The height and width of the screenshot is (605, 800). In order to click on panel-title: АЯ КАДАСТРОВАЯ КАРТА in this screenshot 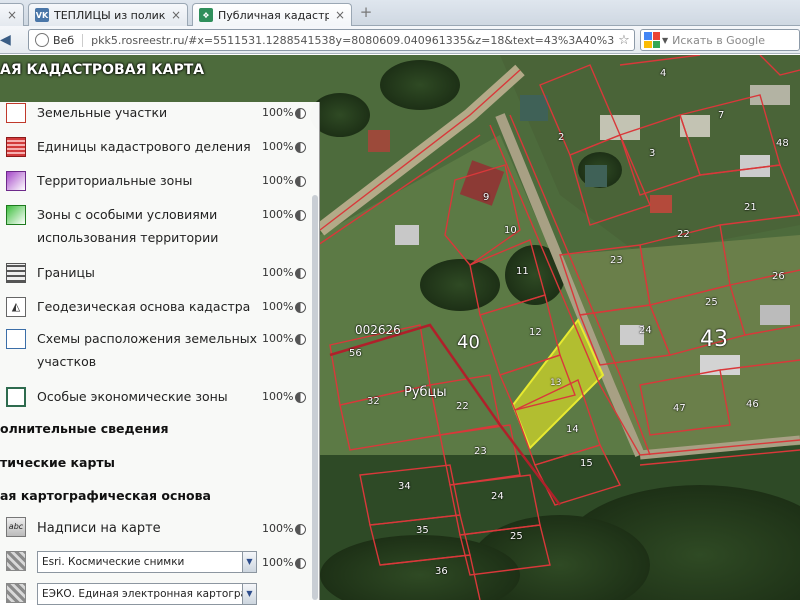, I will do `click(102, 70)`.